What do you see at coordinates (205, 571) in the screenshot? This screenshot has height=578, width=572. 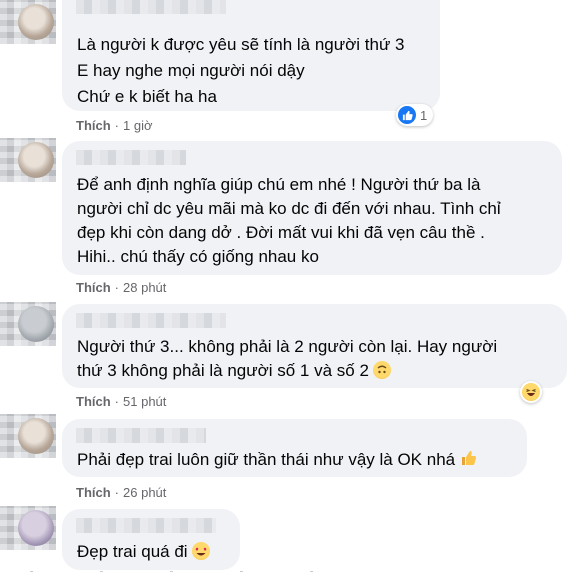 I see `divider` at bounding box center [205, 571].